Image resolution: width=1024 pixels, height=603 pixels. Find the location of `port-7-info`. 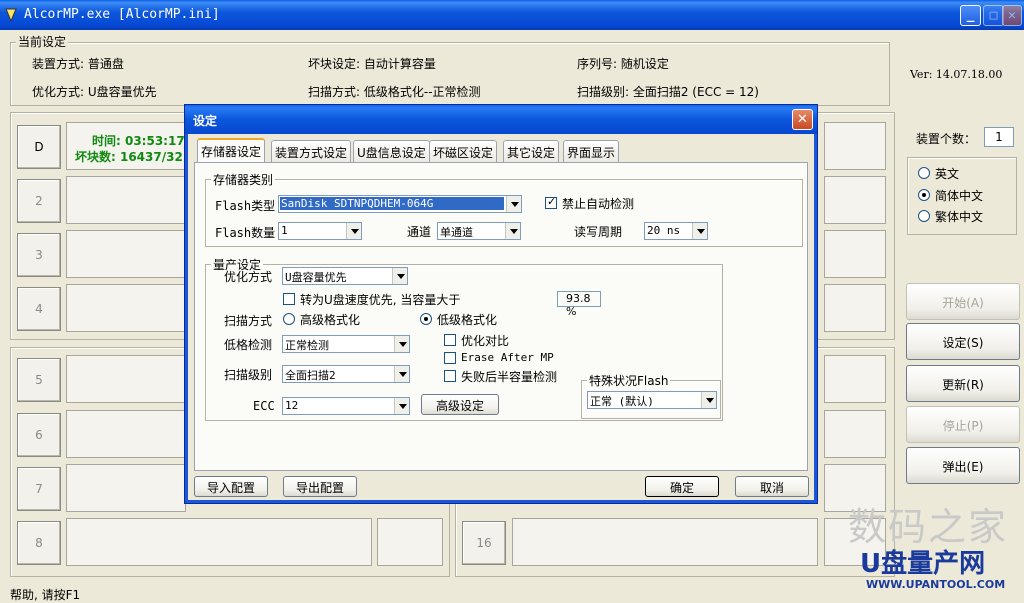

port-7-info is located at coordinates (126, 488).